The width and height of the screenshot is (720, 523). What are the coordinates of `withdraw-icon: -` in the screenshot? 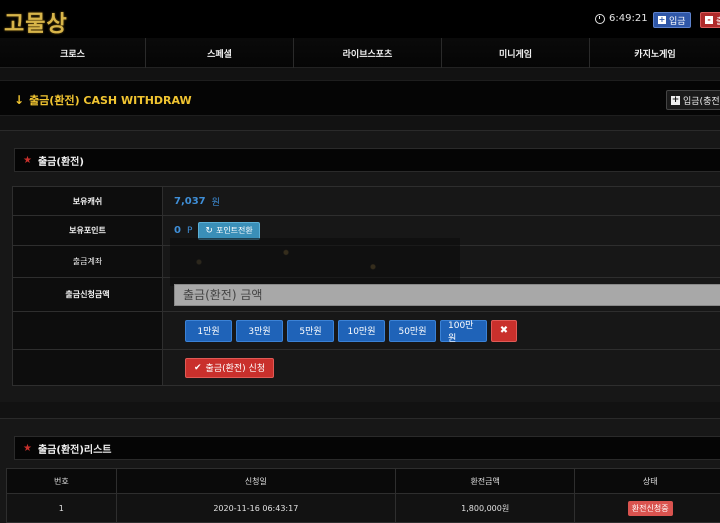 It's located at (709, 20).